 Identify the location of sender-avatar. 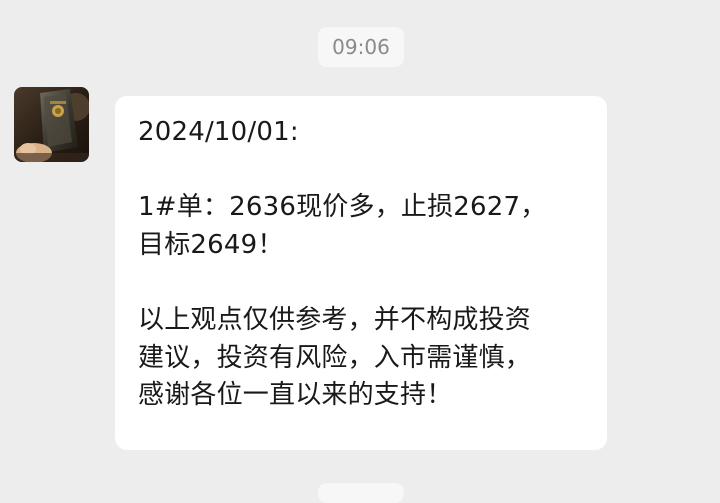
(51, 124).